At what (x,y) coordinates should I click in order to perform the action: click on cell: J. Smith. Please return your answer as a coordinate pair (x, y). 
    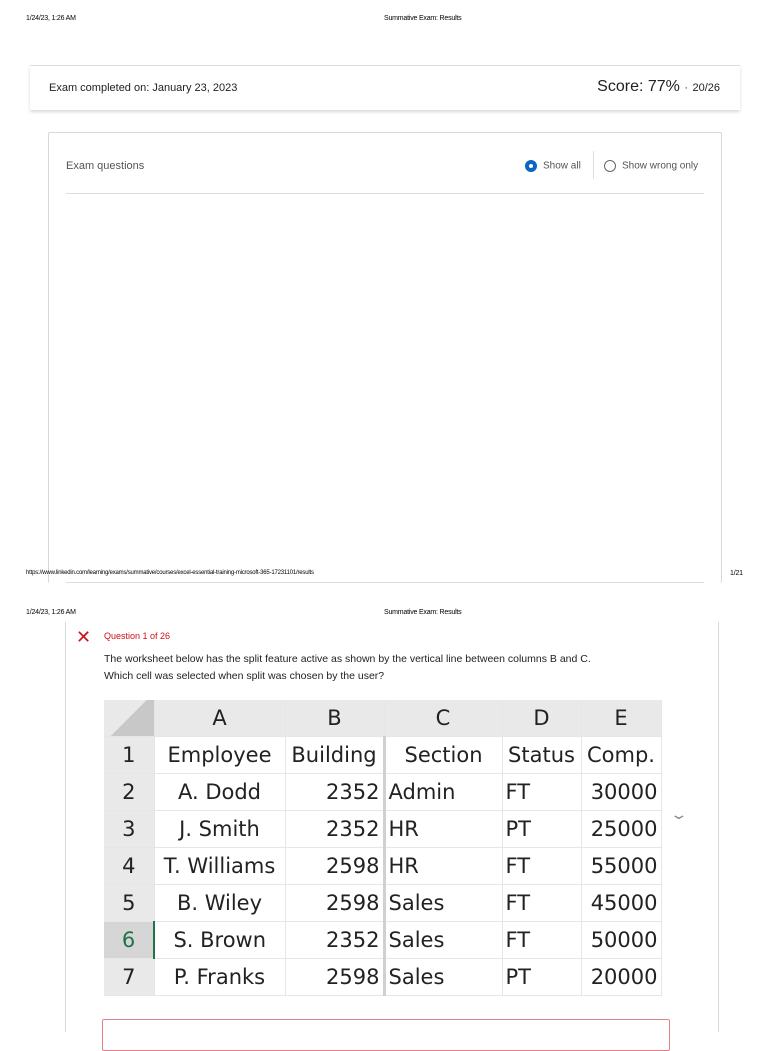
    Looking at the image, I should click on (220, 829).